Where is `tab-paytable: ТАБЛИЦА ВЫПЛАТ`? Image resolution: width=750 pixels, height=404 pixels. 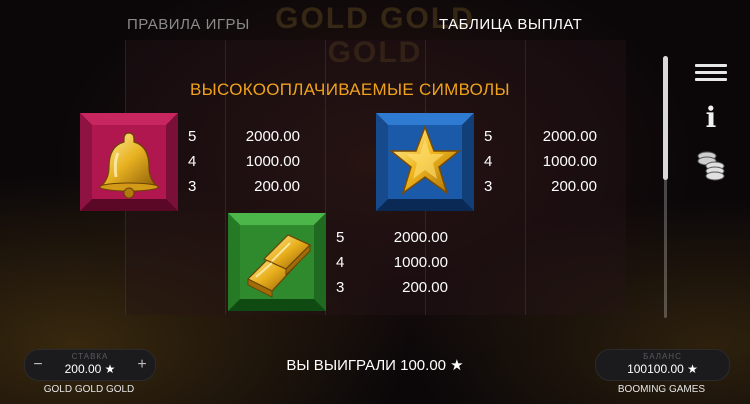 tab-paytable: ТАБЛИЦА ВЫПЛАТ is located at coordinates (510, 24).